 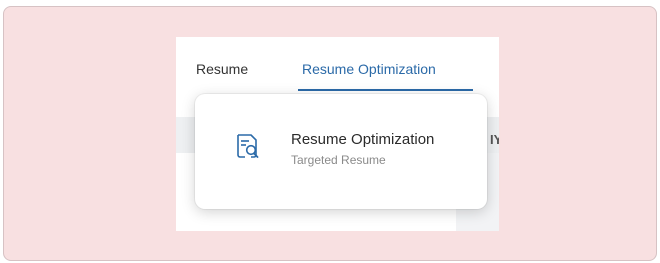 What do you see at coordinates (492, 194) in the screenshot?
I see `partial-text-fragment: I` at bounding box center [492, 194].